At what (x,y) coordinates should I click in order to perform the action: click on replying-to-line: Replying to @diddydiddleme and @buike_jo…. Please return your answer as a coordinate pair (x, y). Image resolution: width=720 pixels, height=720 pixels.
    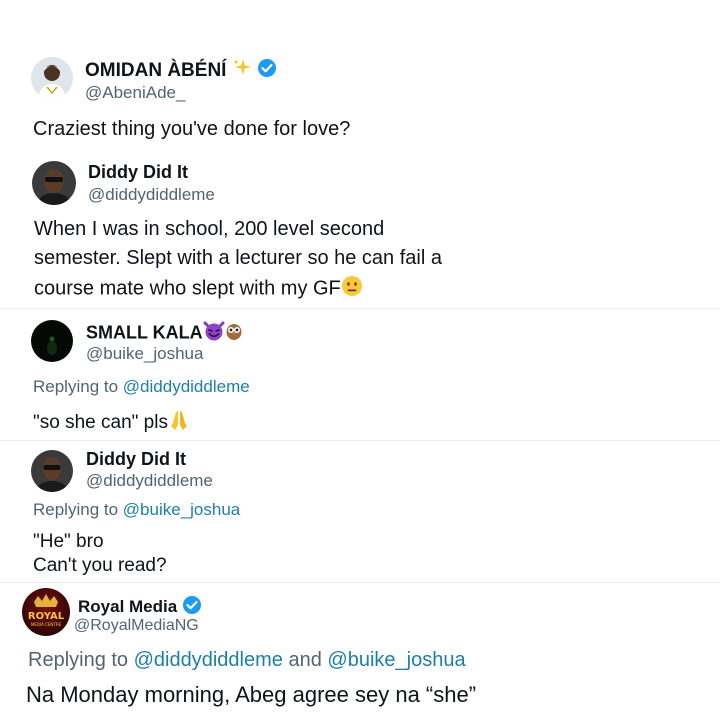
    Looking at the image, I should click on (247, 660).